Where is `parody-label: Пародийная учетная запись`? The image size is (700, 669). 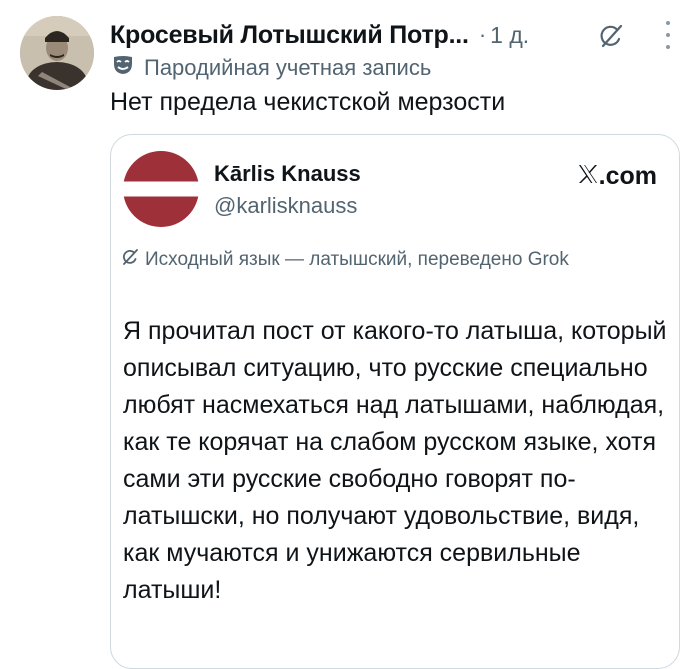
parody-label: Пародийная учетная запись is located at coordinates (271, 68).